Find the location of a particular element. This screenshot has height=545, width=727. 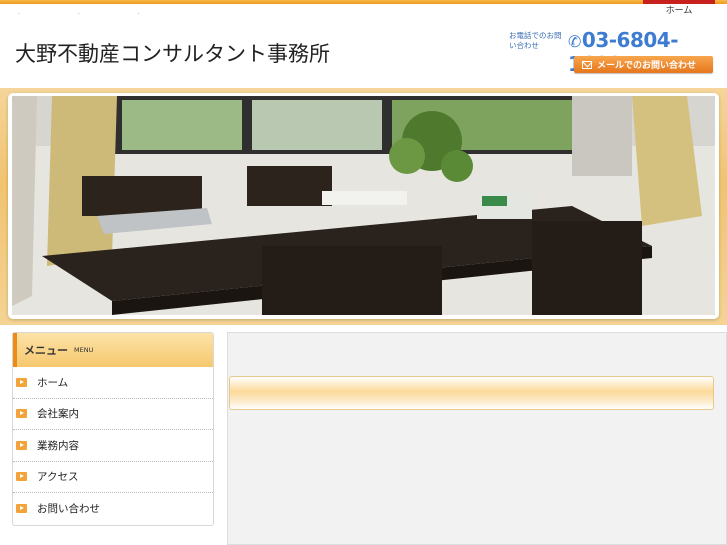

menu-item-label: ホーム is located at coordinates (53, 382).